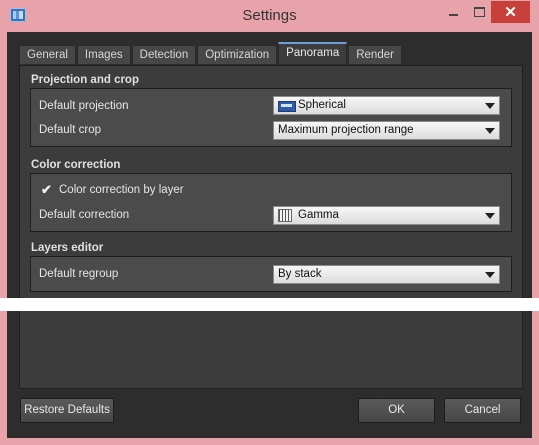  I want to click on color-correction-checkbox: ✔, so click(47, 189).